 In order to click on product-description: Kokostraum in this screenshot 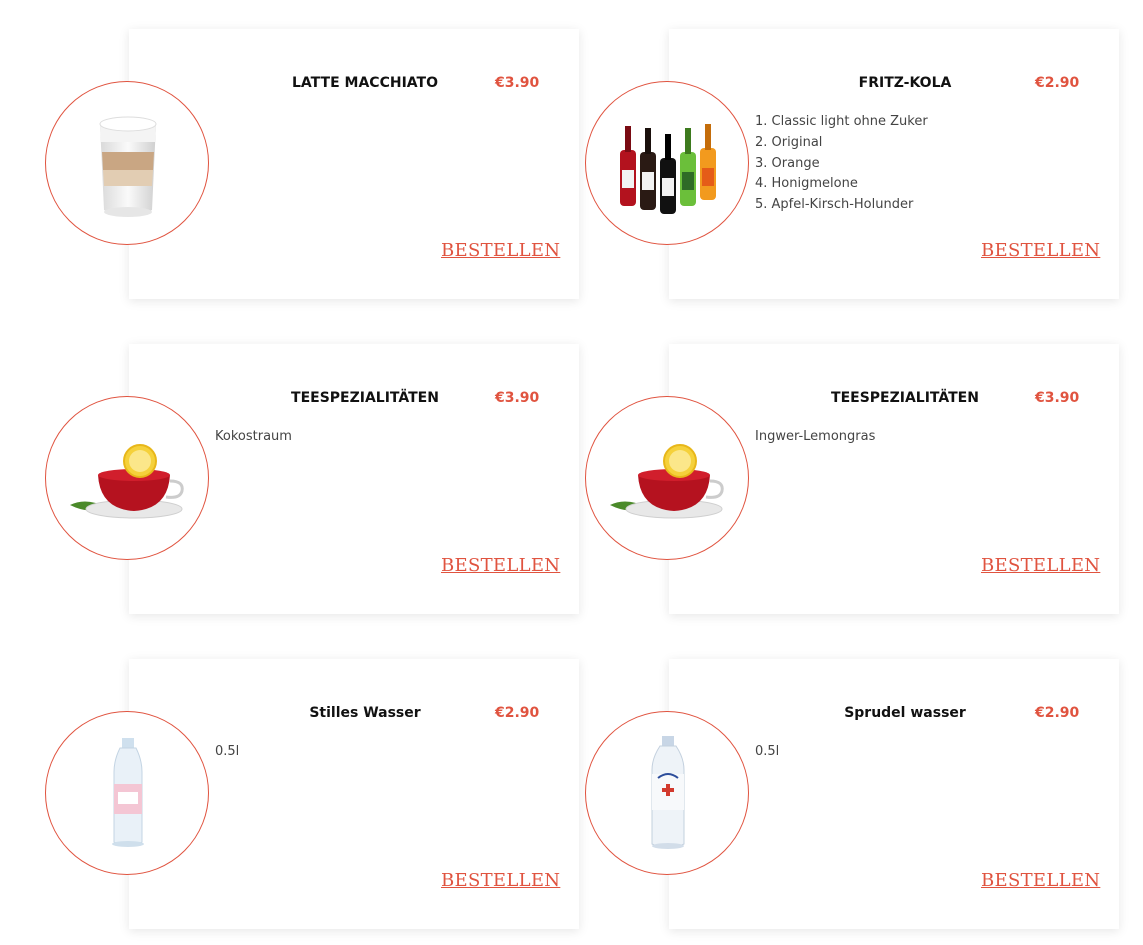, I will do `click(253, 436)`.